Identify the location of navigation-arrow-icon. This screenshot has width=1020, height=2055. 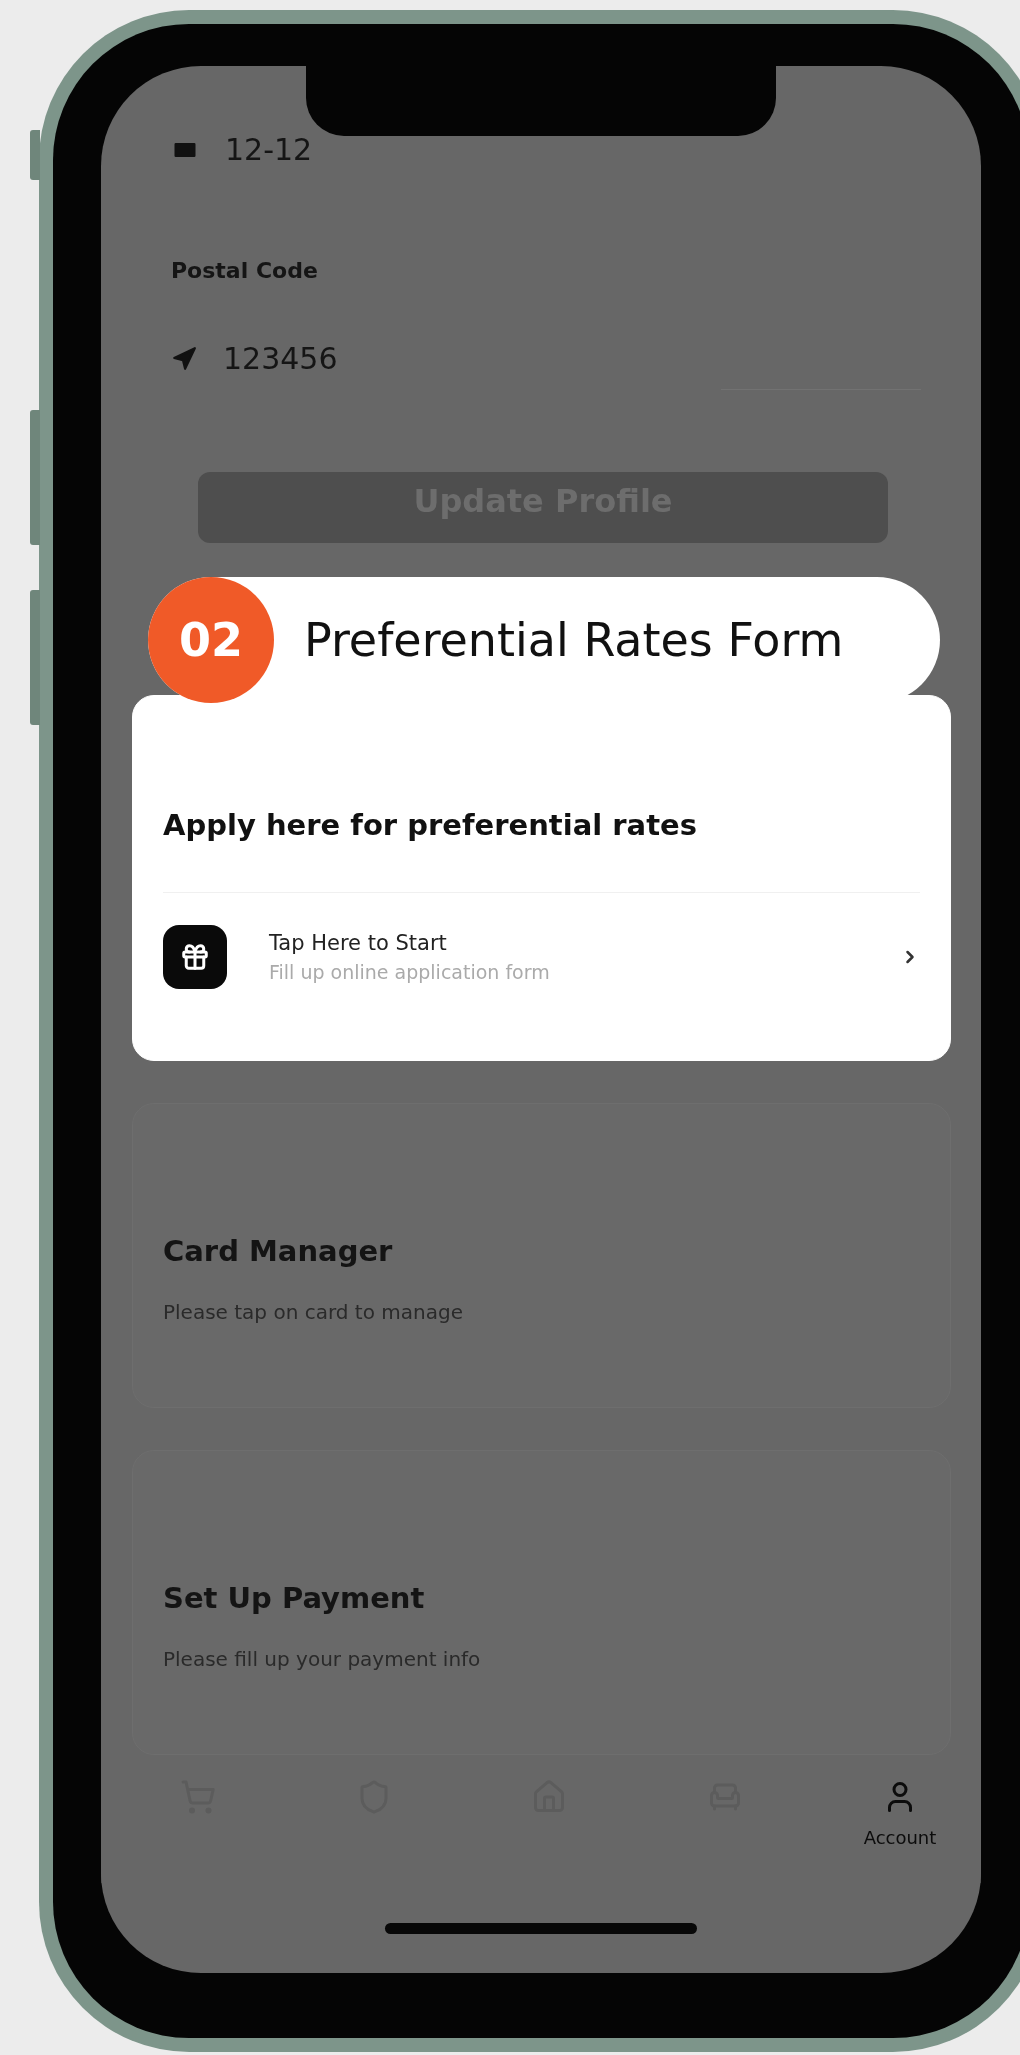
(184, 358).